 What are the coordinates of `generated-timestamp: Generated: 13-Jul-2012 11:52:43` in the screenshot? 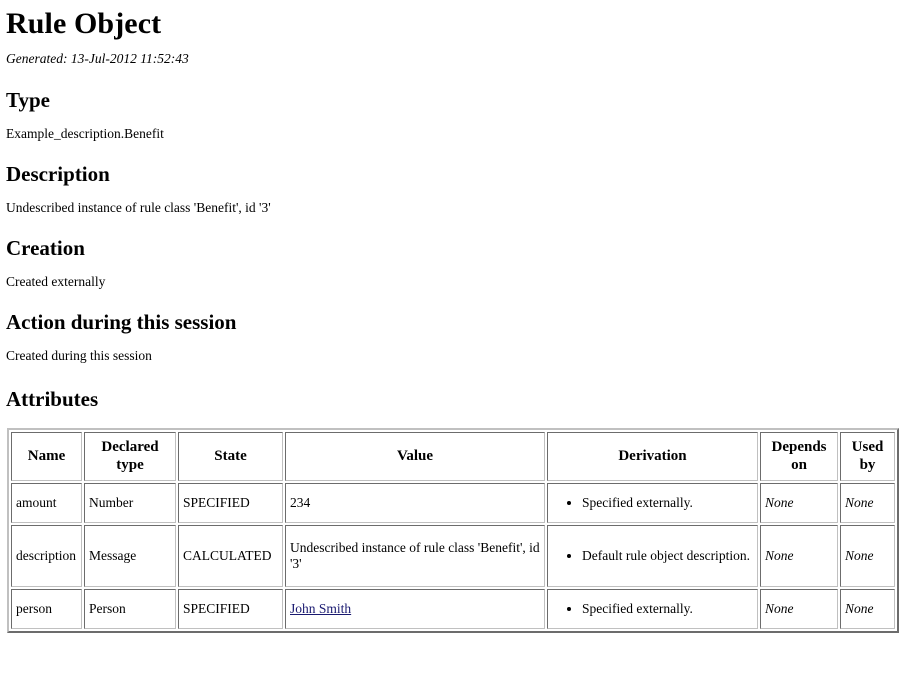 It's located at (97, 59).